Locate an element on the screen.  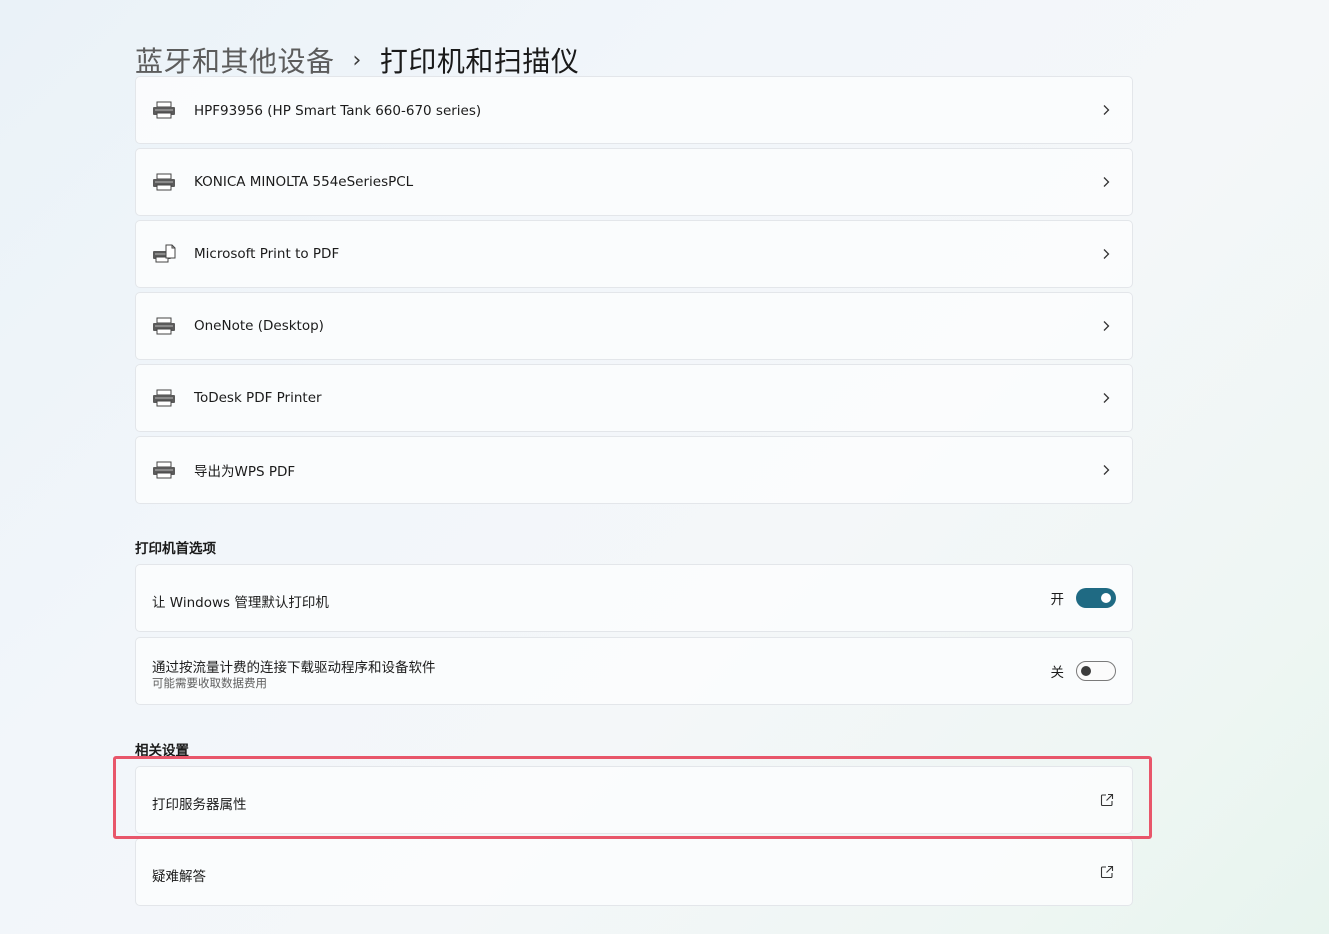
page-title: 打印机和扫描仪 is located at coordinates (479, 61).